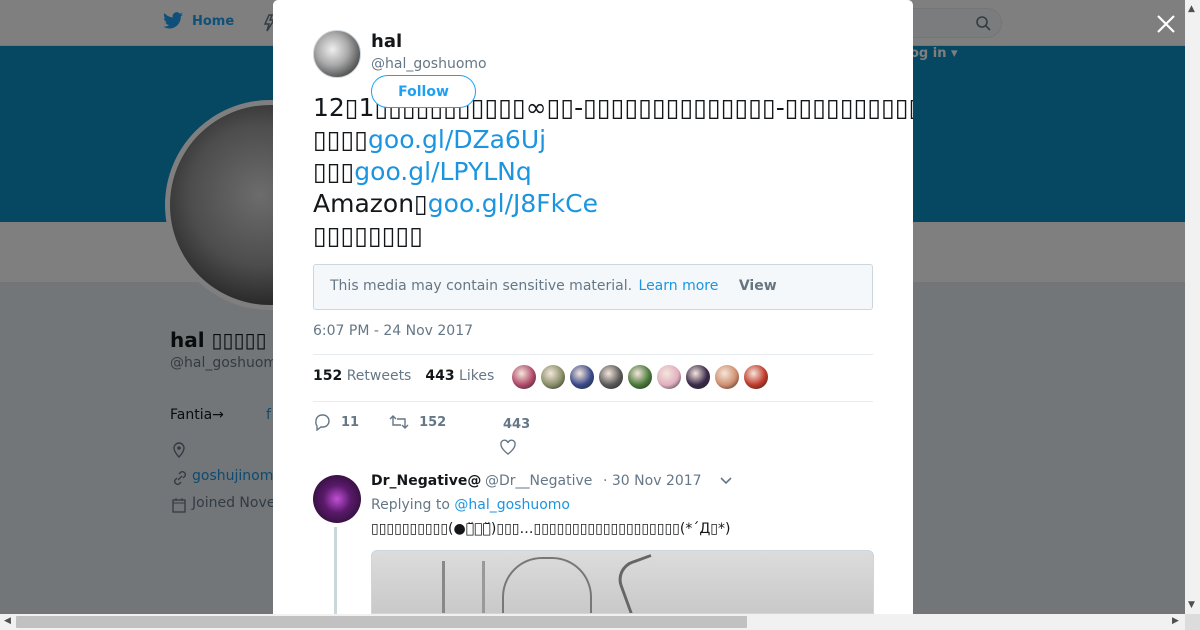 The height and width of the screenshot is (630, 1200). What do you see at coordinates (429, 64) in the screenshot?
I see `author-handle: @hal_goshuomo` at bounding box center [429, 64].